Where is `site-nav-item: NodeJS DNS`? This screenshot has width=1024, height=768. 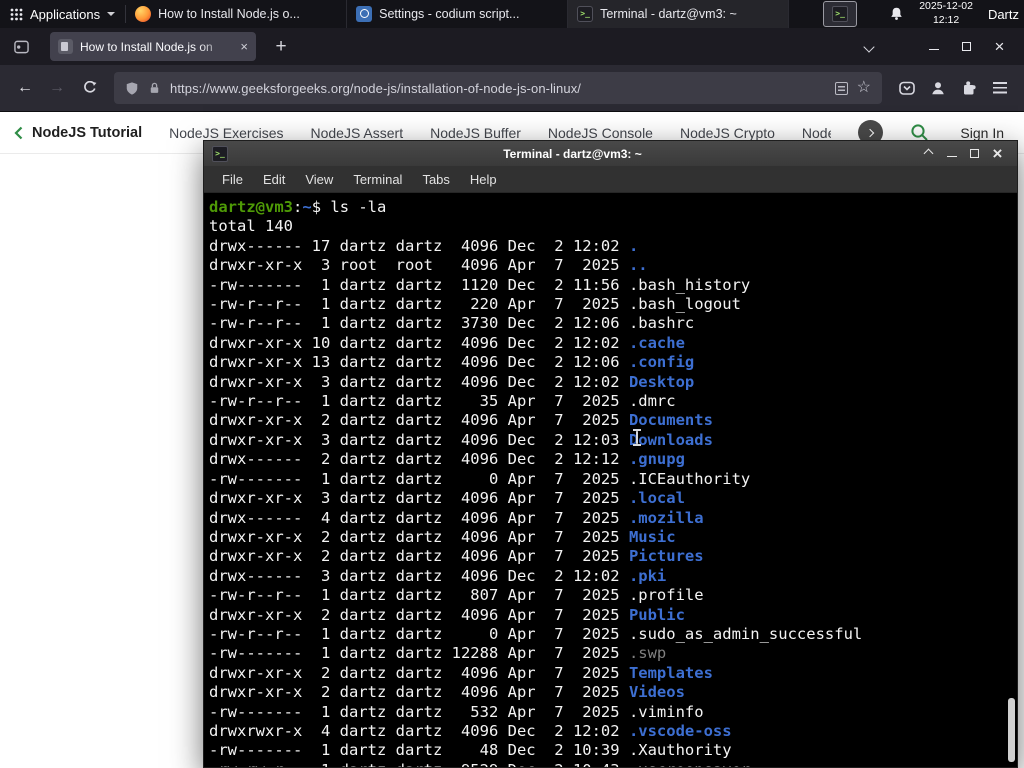
site-nav-item: NodeJS DNS is located at coordinates (817, 133).